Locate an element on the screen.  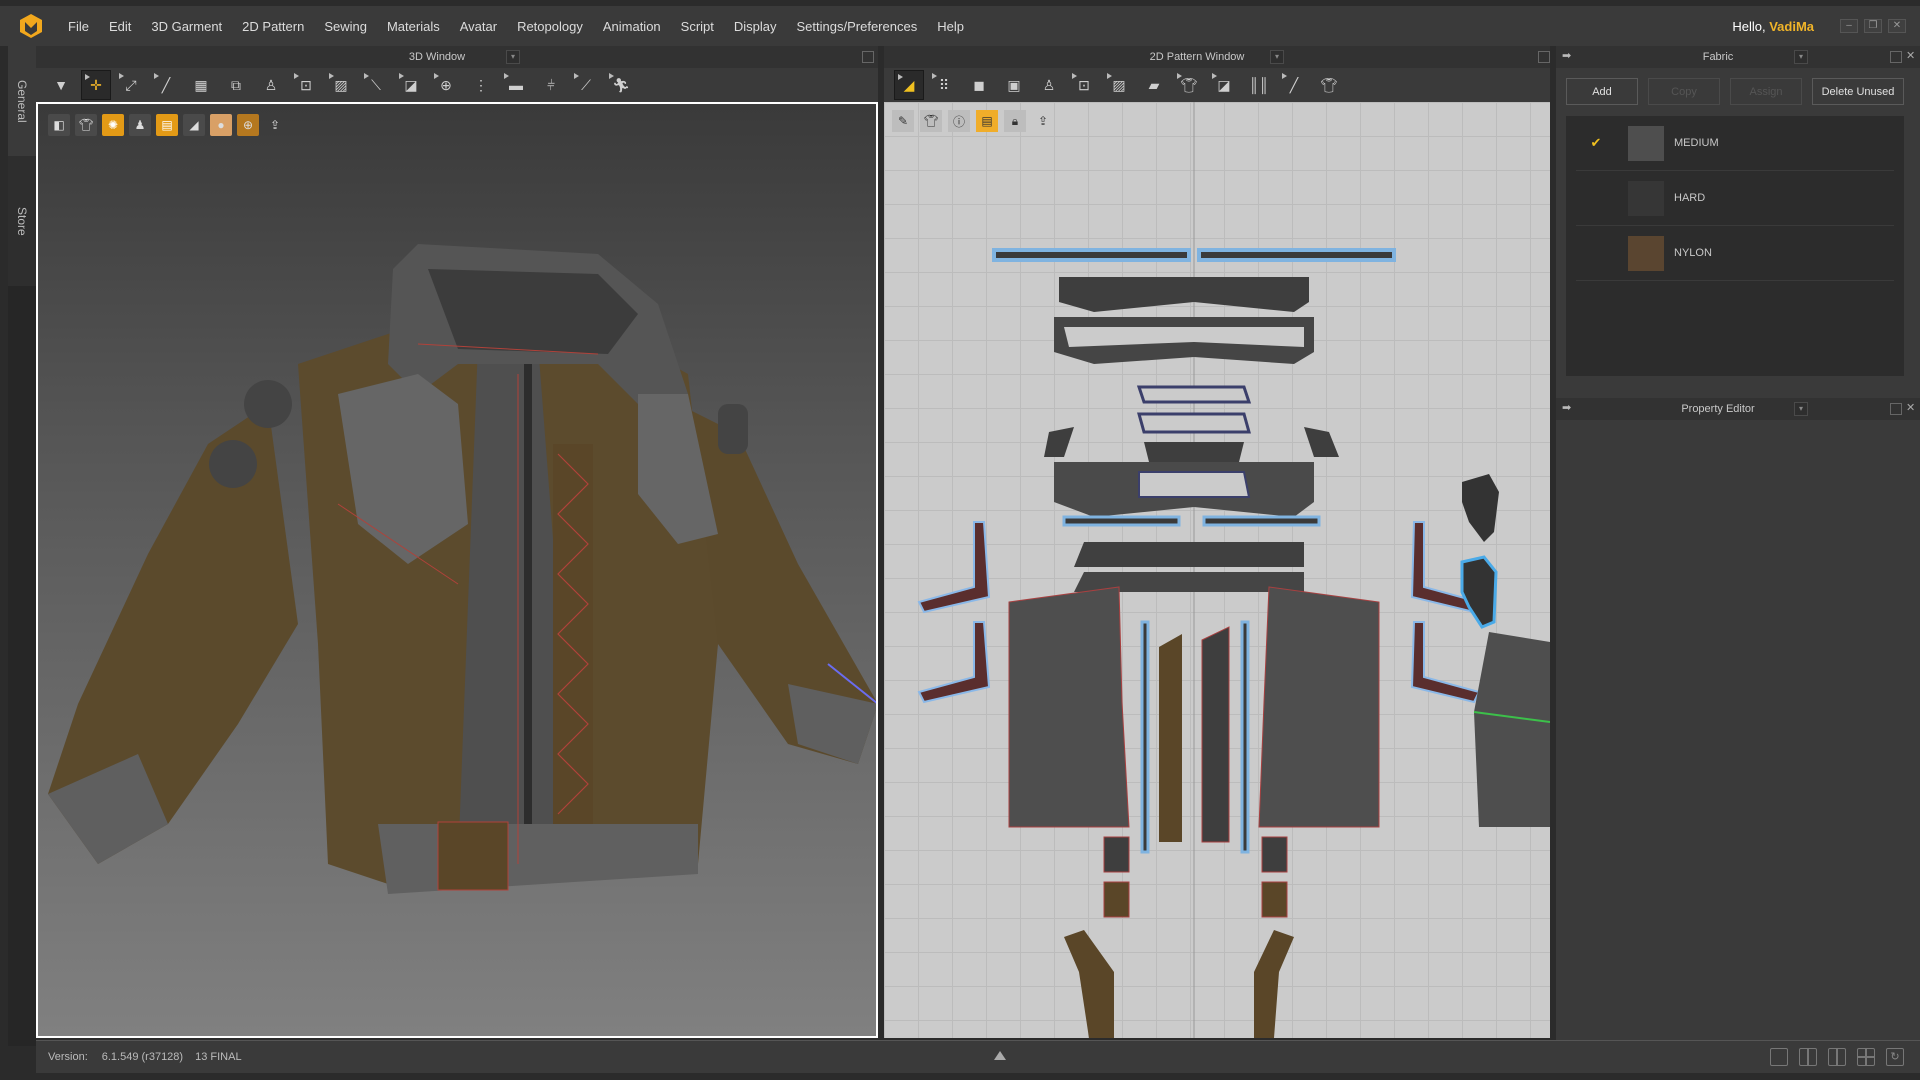
elastic-tool: ▬ is located at coordinates (516, 85).